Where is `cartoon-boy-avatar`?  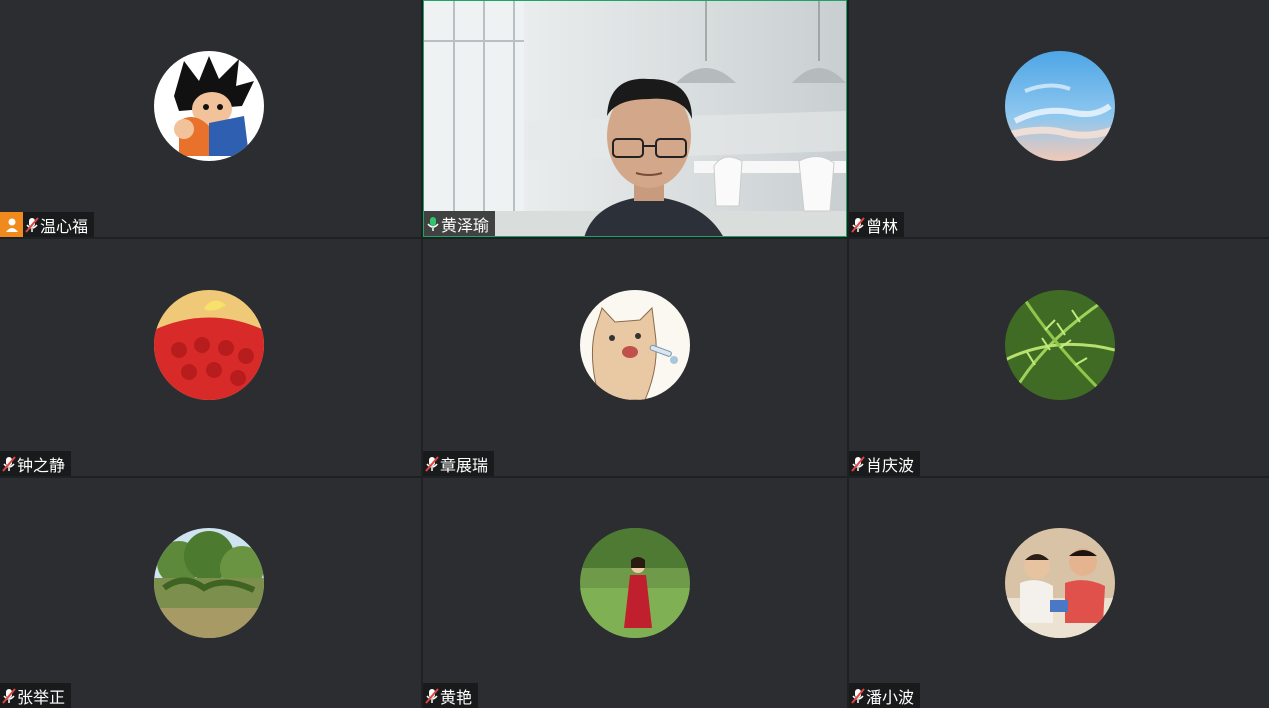
cartoon-boy-avatar is located at coordinates (209, 106).